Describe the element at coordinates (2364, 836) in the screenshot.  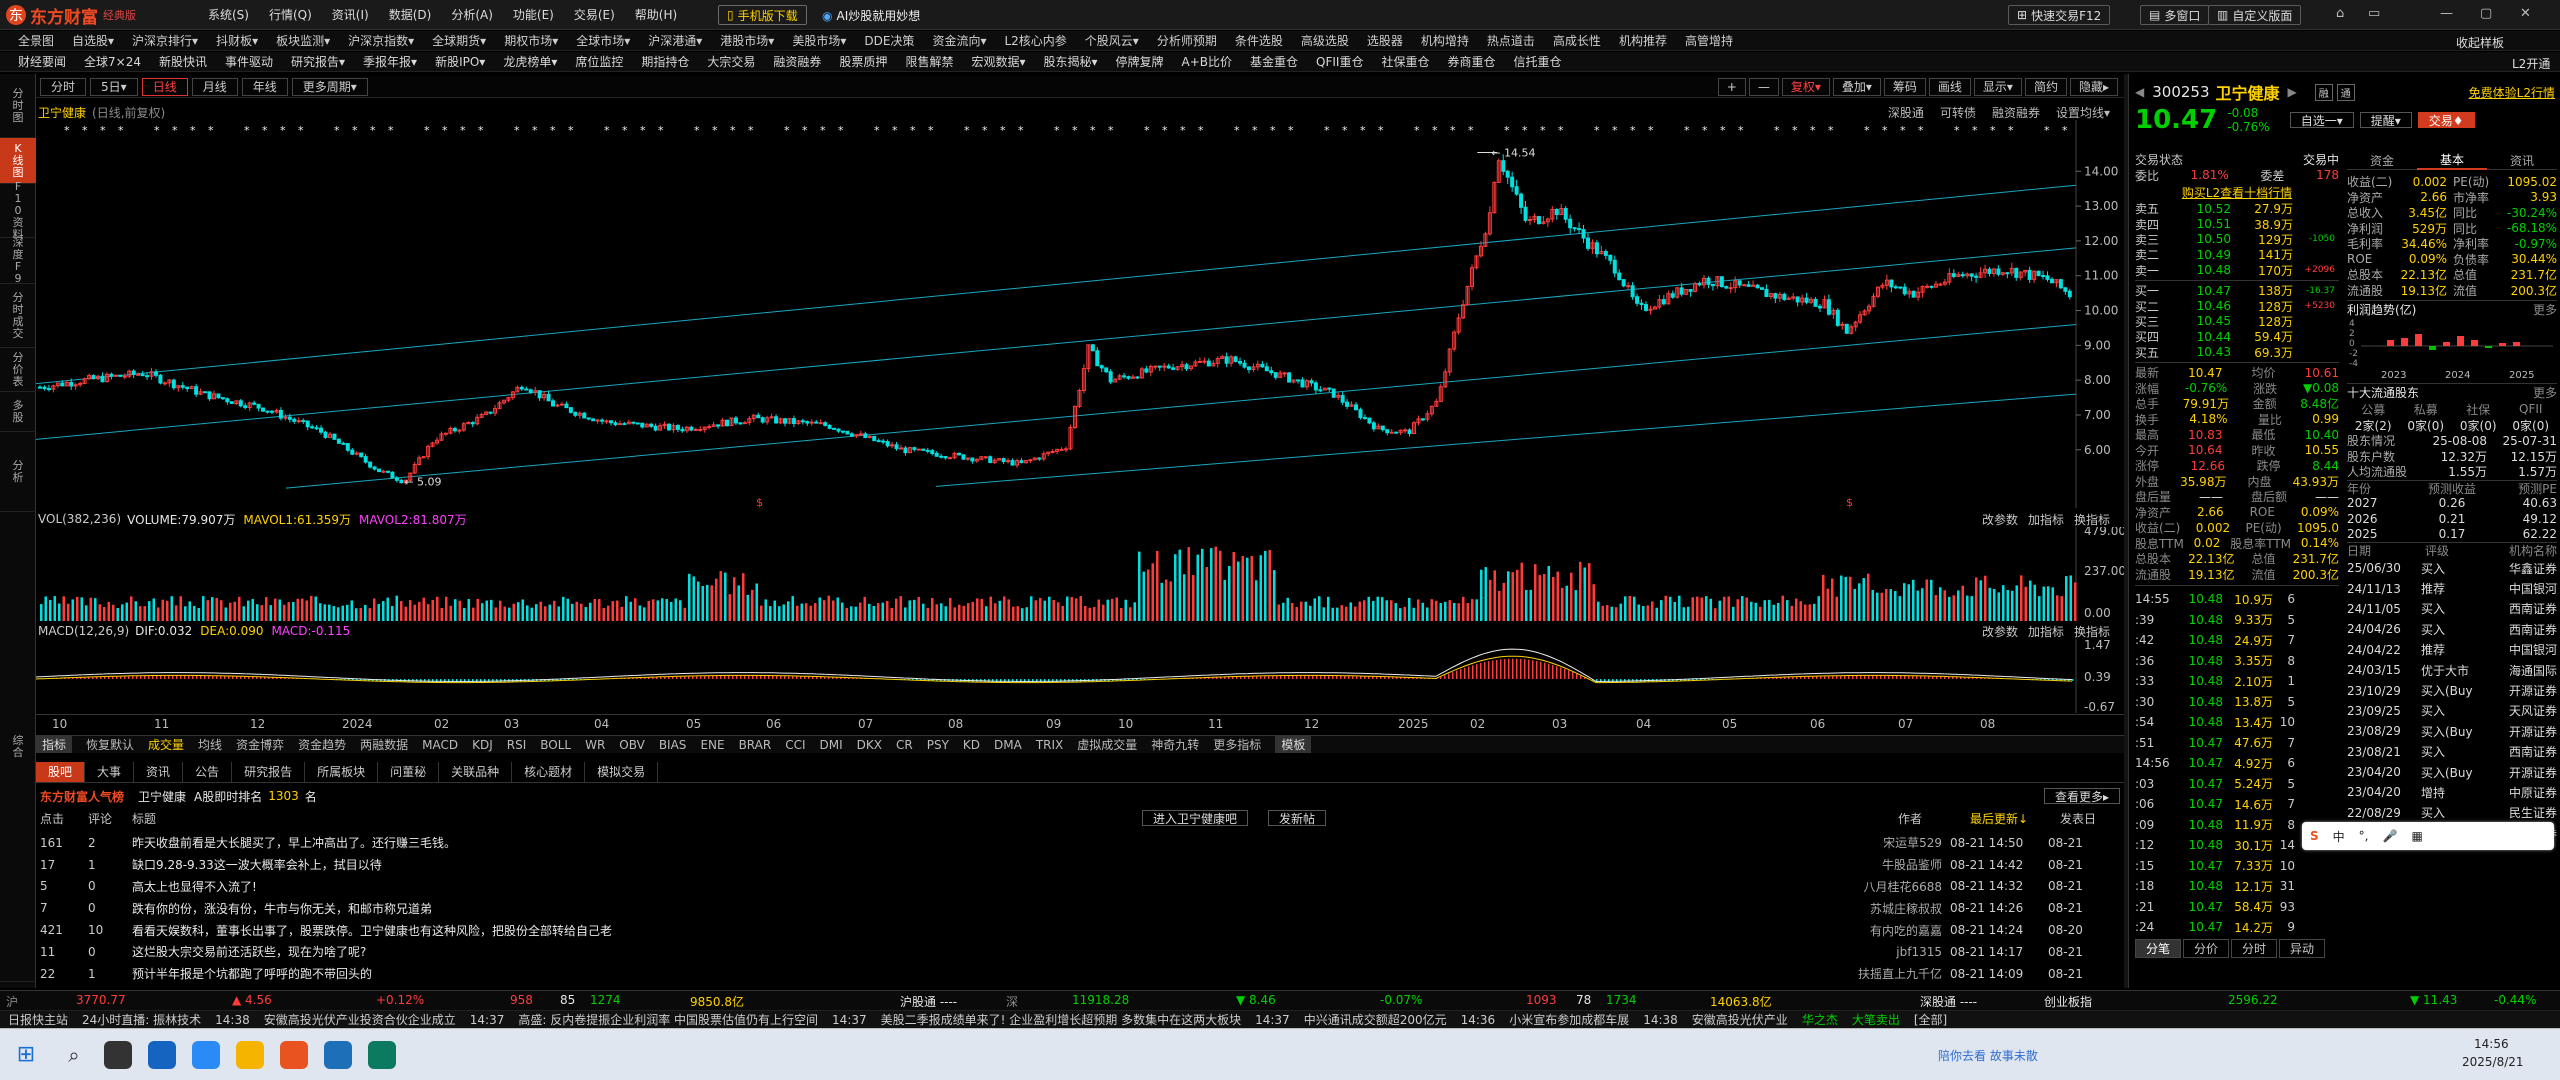
I see `ime-punct-toggle: °,` at that location.